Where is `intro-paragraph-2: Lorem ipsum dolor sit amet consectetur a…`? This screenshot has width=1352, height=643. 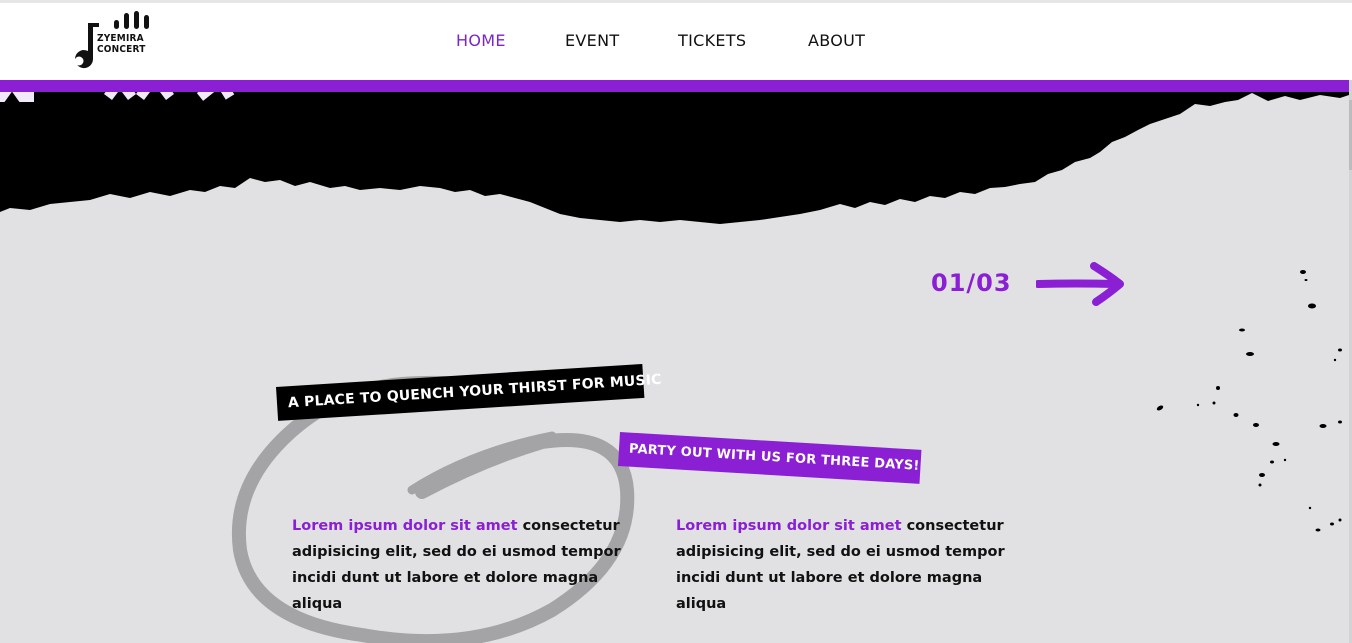
intro-paragraph-2: Lorem ipsum dolor sit amet consectetur a… is located at coordinates (856, 565).